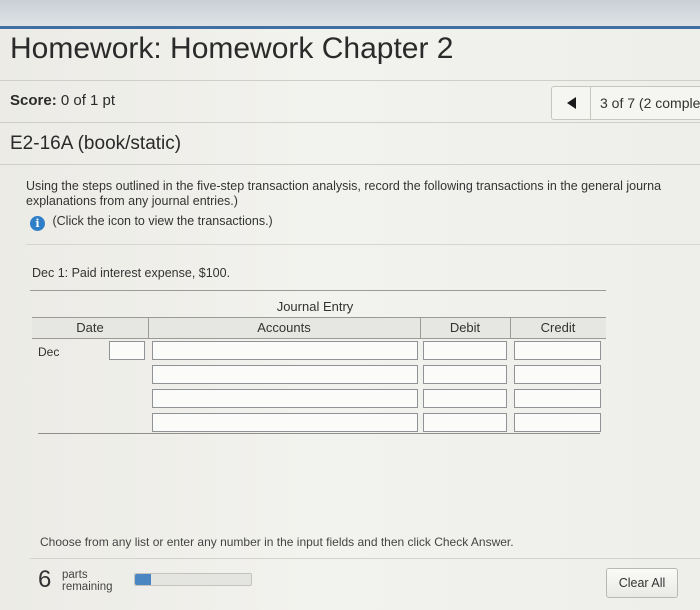  I want to click on col-header-accounts: Accounts, so click(284, 328).